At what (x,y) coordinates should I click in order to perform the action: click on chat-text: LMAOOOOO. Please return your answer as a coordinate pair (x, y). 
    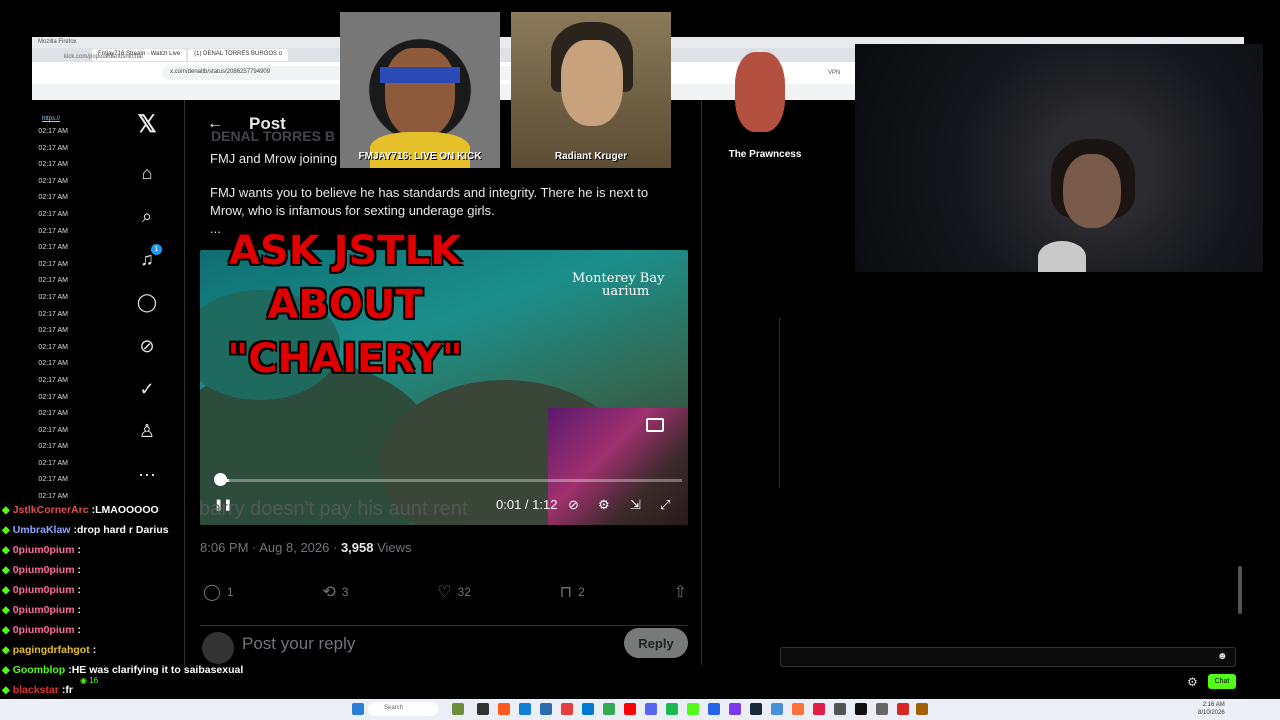
    Looking at the image, I should click on (127, 510).